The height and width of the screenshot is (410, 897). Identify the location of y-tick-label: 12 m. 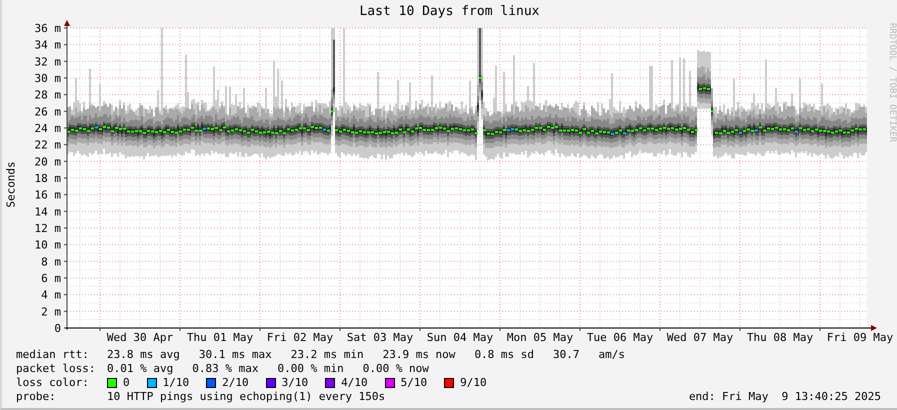
(47, 228).